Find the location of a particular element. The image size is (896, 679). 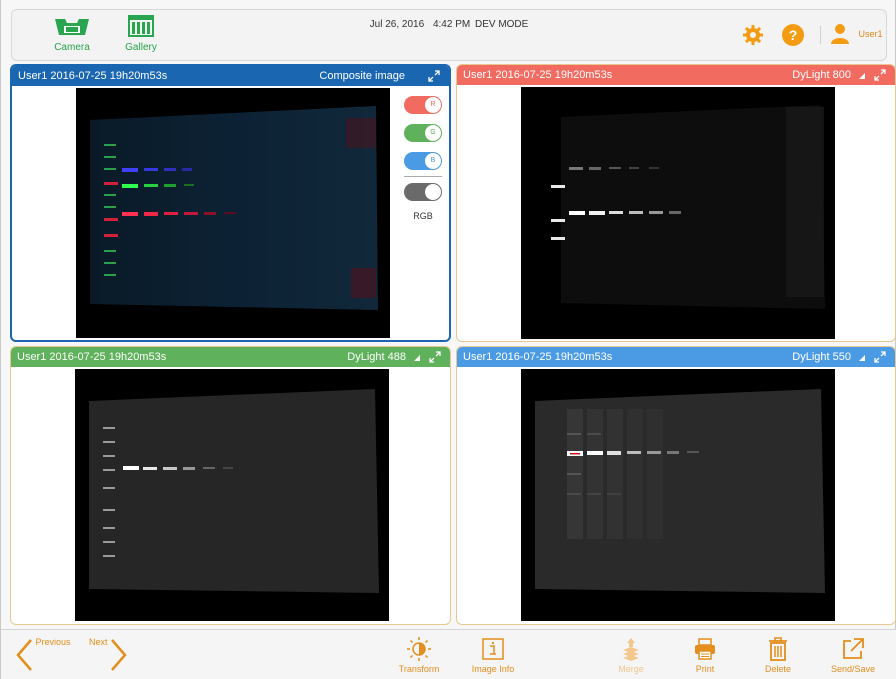

chevron-left-icon is located at coordinates (24, 655).